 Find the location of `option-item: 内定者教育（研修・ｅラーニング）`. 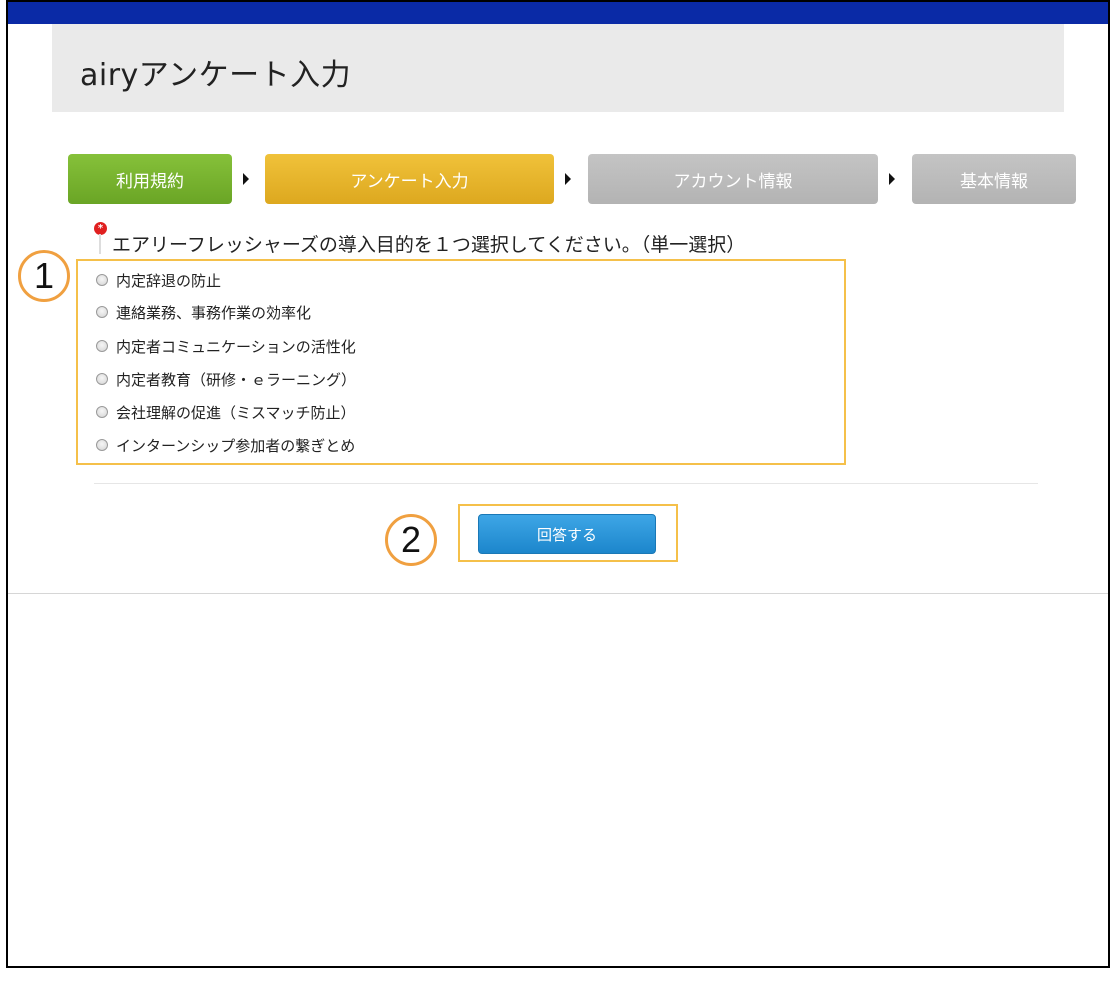

option-item: 内定者教育（研修・ｅラーニング） is located at coordinates (226, 379).